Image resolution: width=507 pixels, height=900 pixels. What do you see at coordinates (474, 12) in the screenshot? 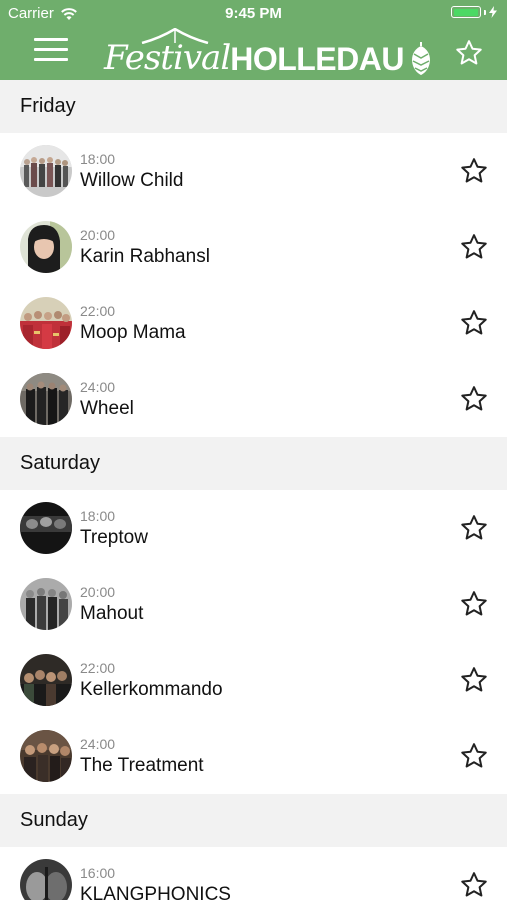
I see `battery-icon` at bounding box center [474, 12].